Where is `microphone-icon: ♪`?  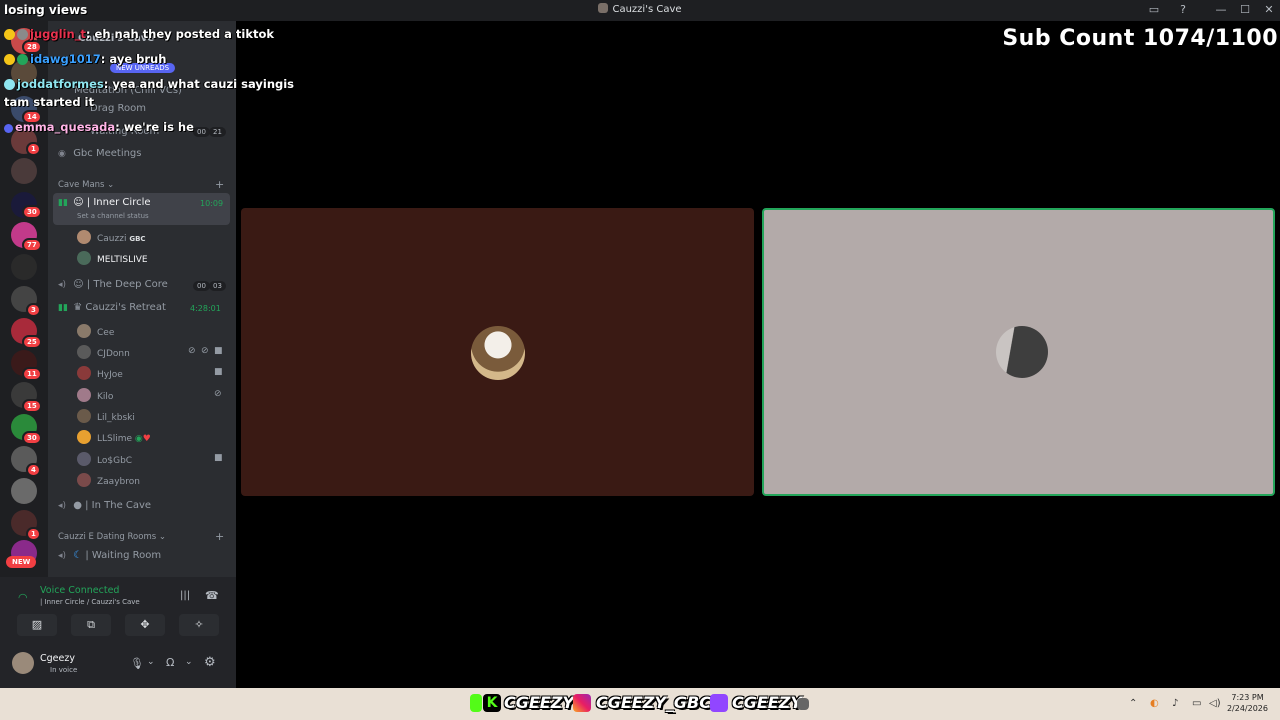 microphone-icon: ♪ is located at coordinates (1175, 703).